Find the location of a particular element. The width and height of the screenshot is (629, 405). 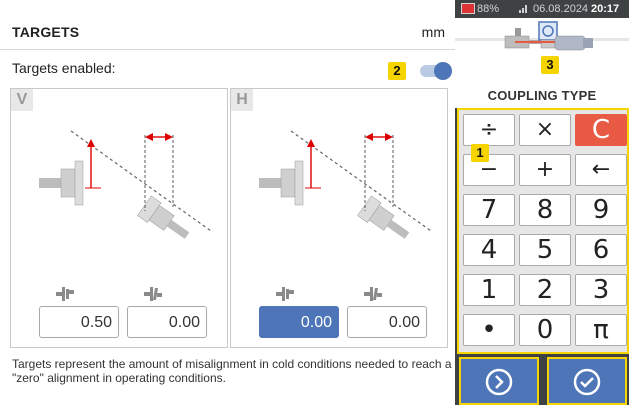

badge-3: 3 is located at coordinates (550, 65).